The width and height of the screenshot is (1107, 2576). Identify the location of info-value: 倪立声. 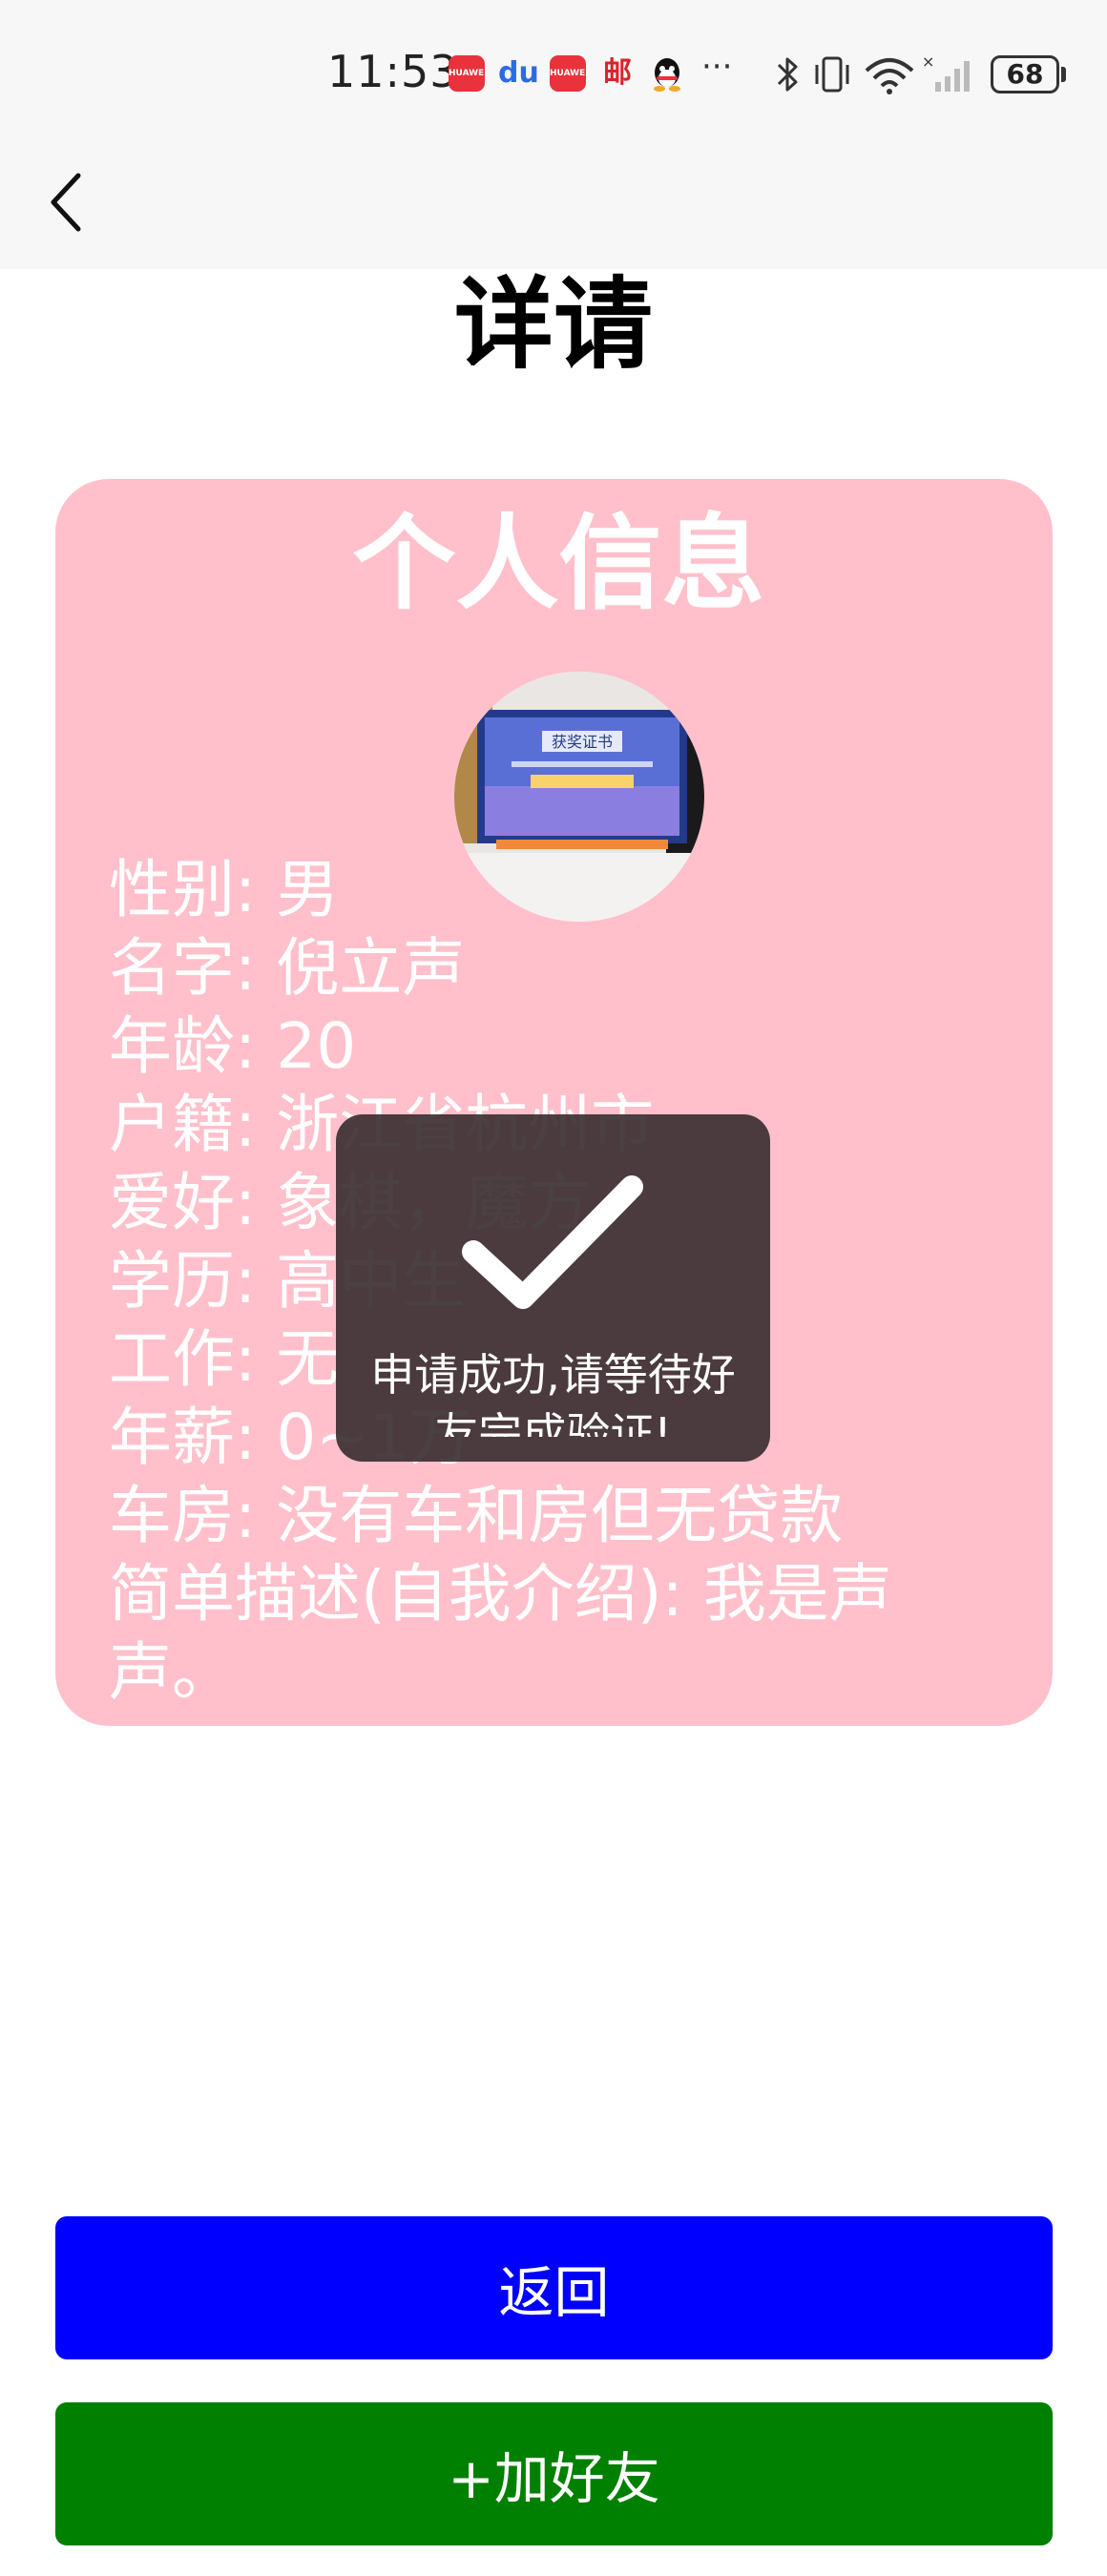
(371, 968).